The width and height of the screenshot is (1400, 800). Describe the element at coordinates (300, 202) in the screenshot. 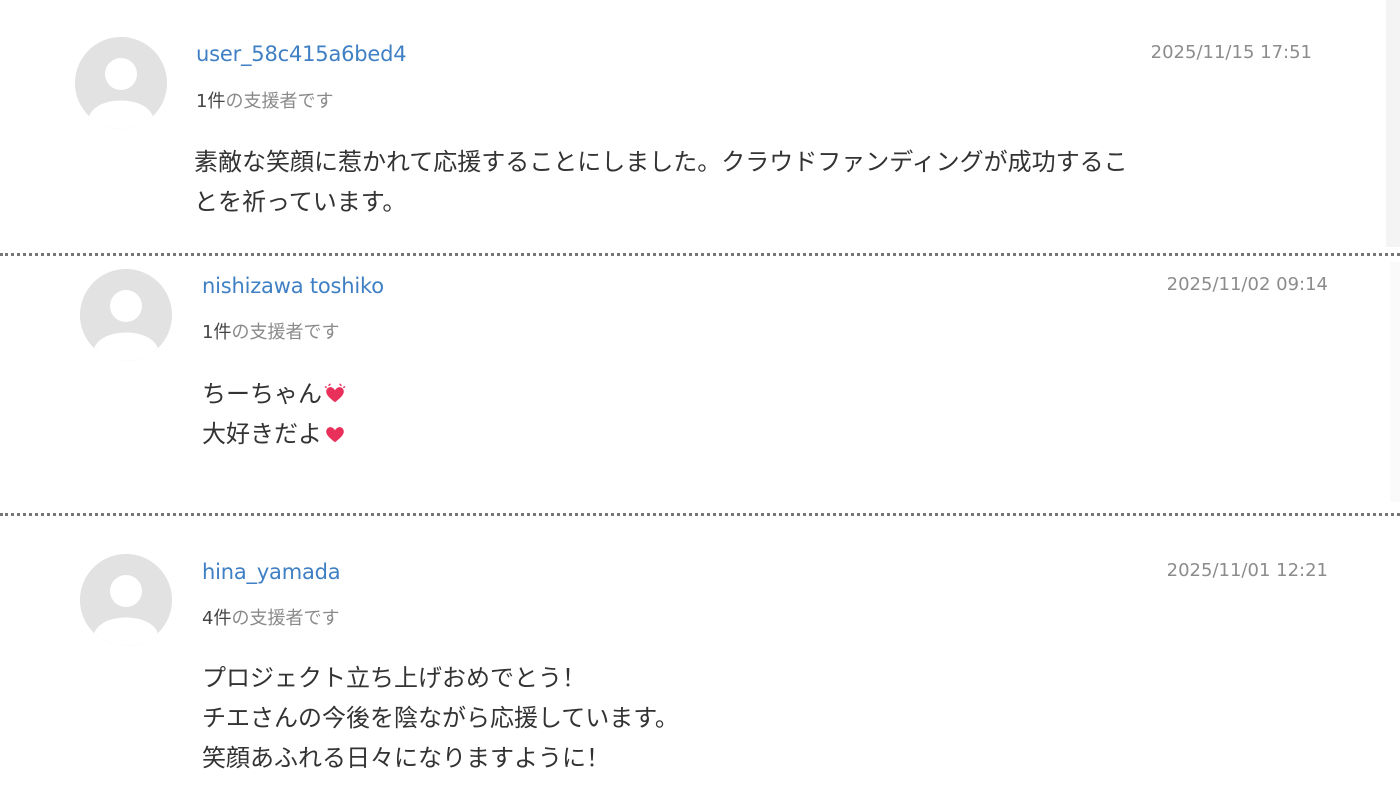

I see `comment-line: とを祈っています。` at that location.